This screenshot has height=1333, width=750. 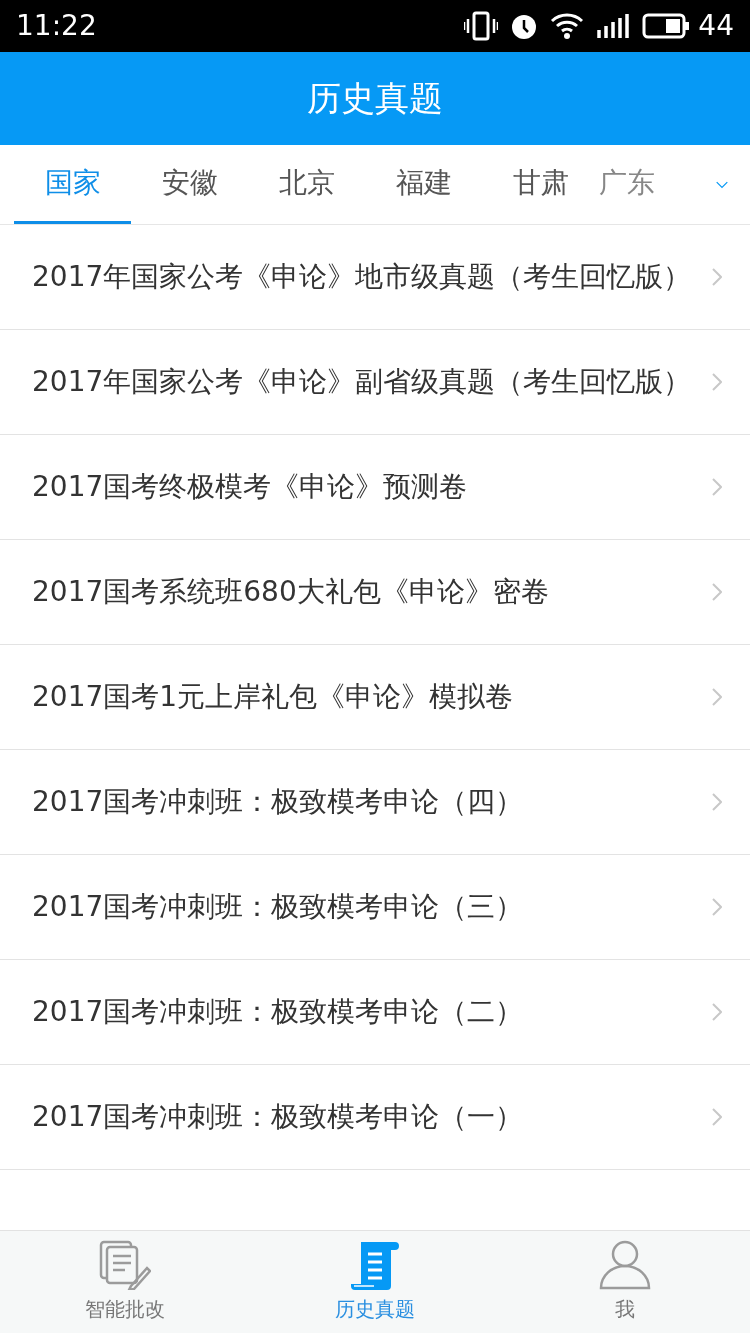 I want to click on item-title: 2017年国家公考《申论》副省级真题（考生回忆版）, so click(x=362, y=382).